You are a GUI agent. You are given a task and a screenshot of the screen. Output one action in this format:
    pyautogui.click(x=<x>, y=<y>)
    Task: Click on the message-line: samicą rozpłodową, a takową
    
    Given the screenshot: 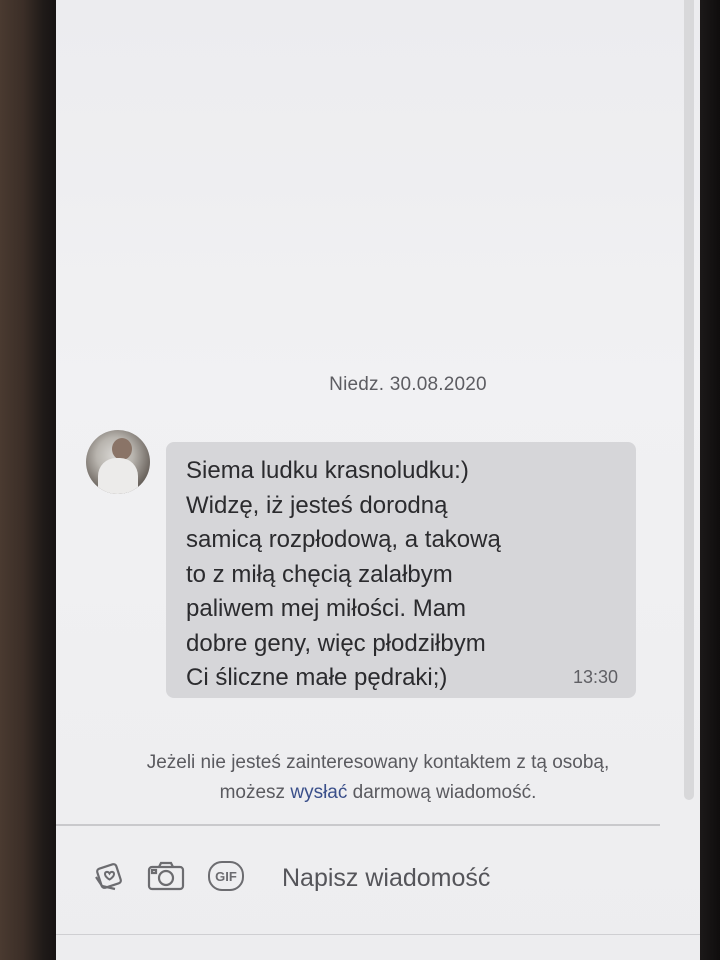 What is the action you would take?
    pyautogui.click(x=343, y=539)
    